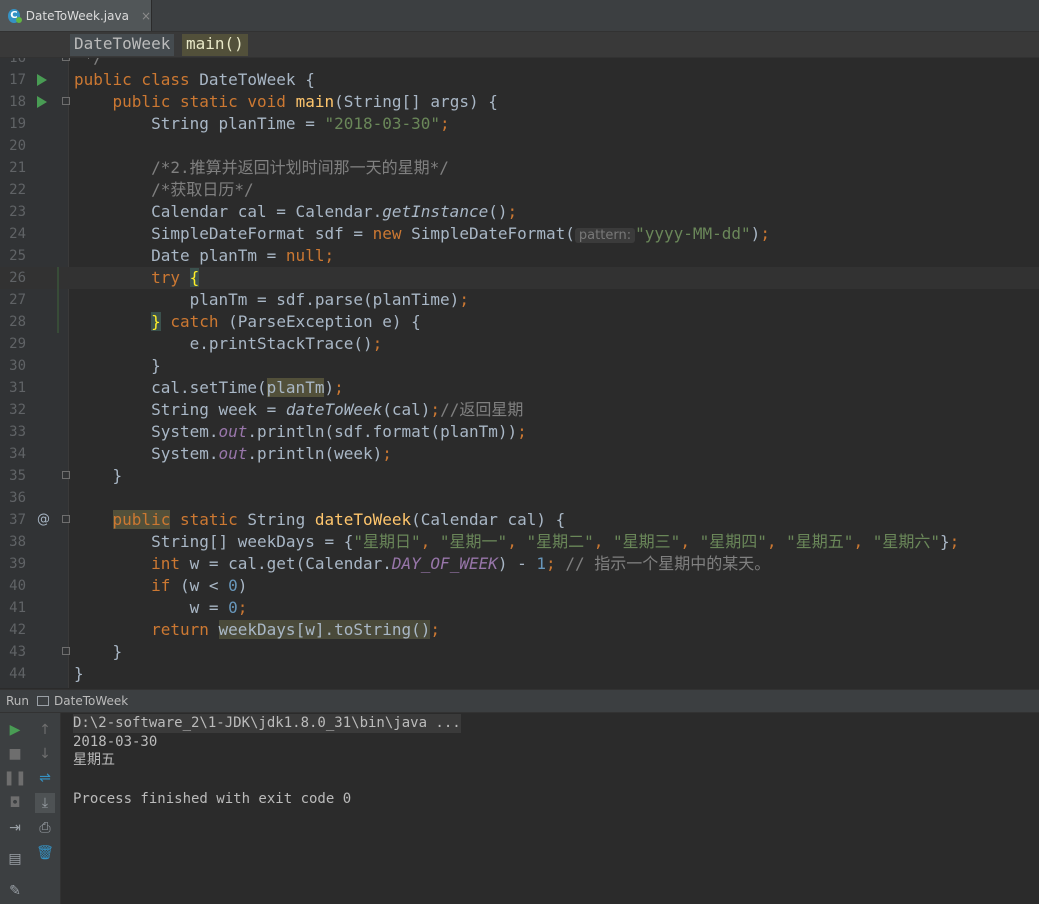 This screenshot has height=904, width=1039. I want to click on run-config-icon, so click(43, 701).